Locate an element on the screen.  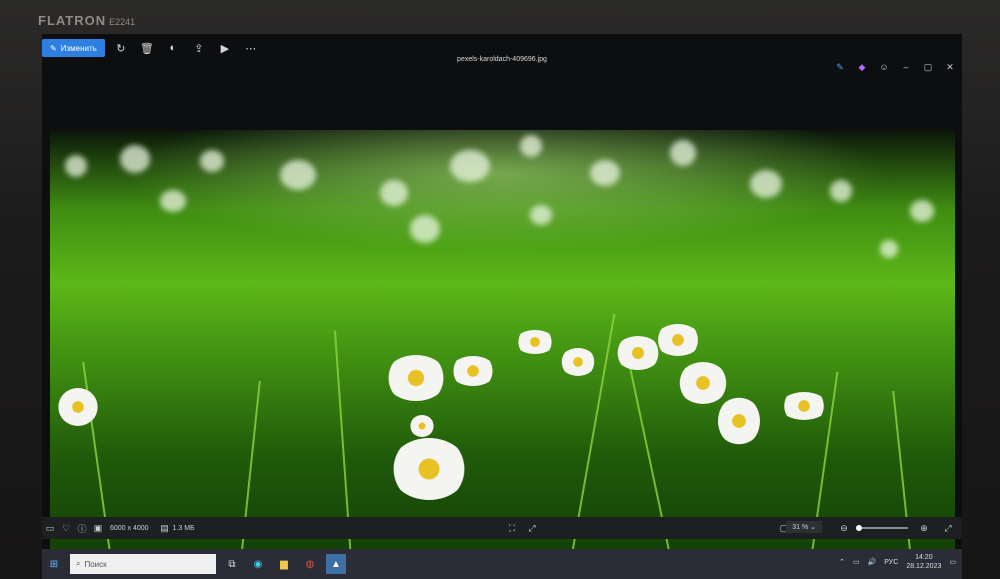
slideshow-icon: ▶ is located at coordinates (225, 48).